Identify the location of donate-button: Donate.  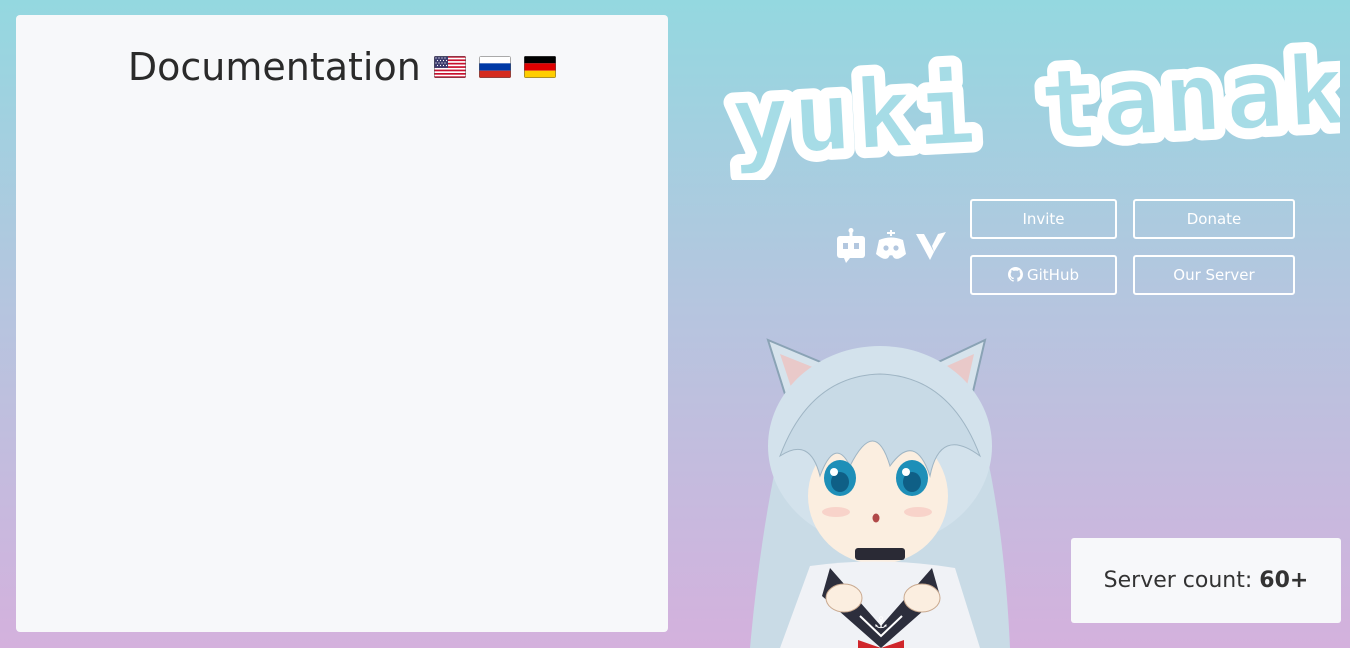
(1214, 219).